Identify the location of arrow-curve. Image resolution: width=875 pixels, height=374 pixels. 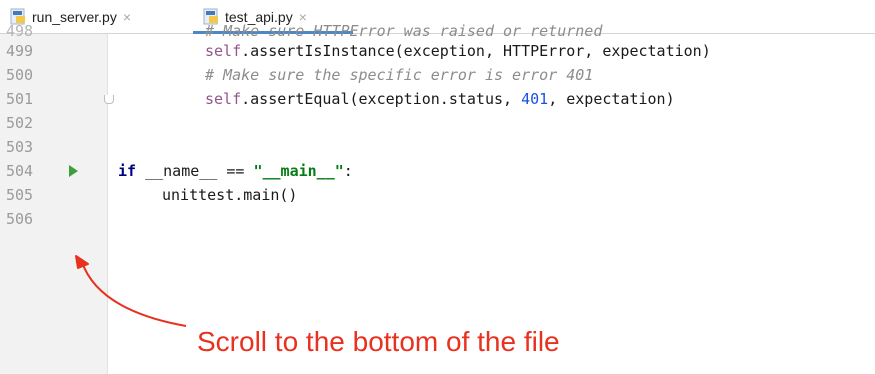
(134, 294).